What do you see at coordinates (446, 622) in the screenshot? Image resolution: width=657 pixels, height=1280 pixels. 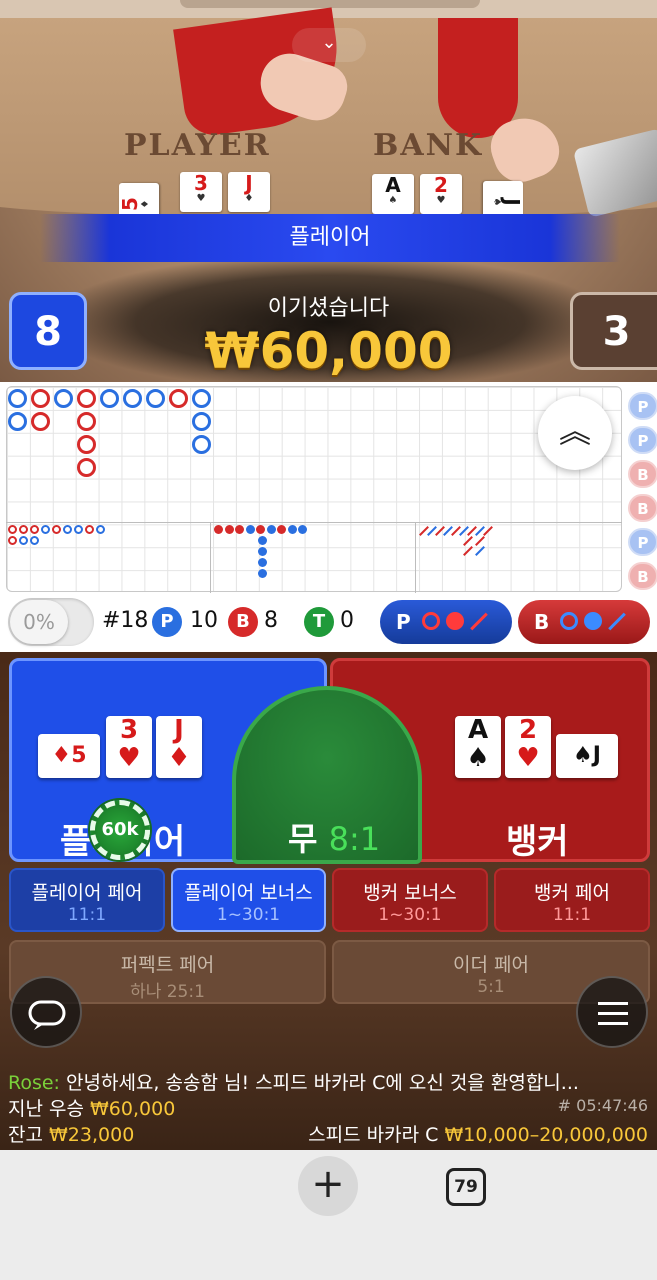 I see `ask-player-button: P` at bounding box center [446, 622].